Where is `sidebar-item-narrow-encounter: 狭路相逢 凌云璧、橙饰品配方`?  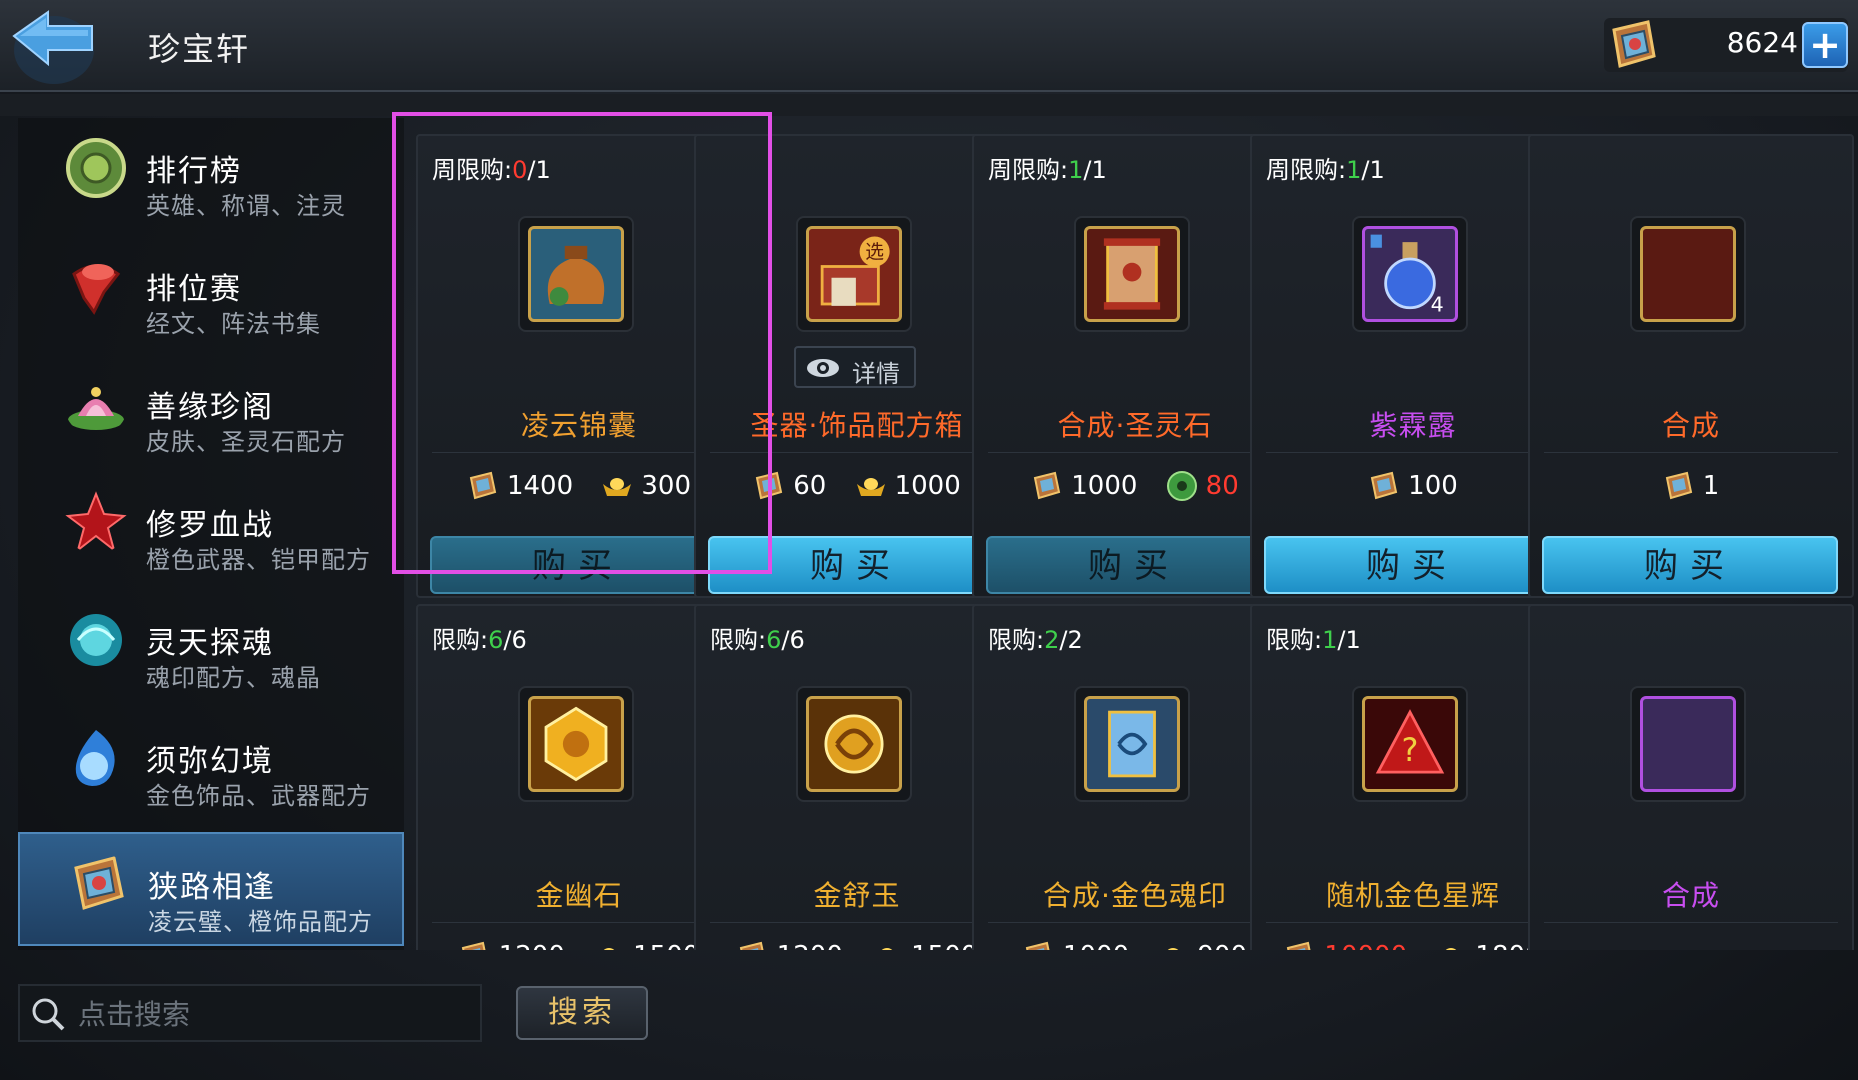 sidebar-item-narrow-encounter: 狭路相逢 凌云璧、橙饰品配方 is located at coordinates (211, 889).